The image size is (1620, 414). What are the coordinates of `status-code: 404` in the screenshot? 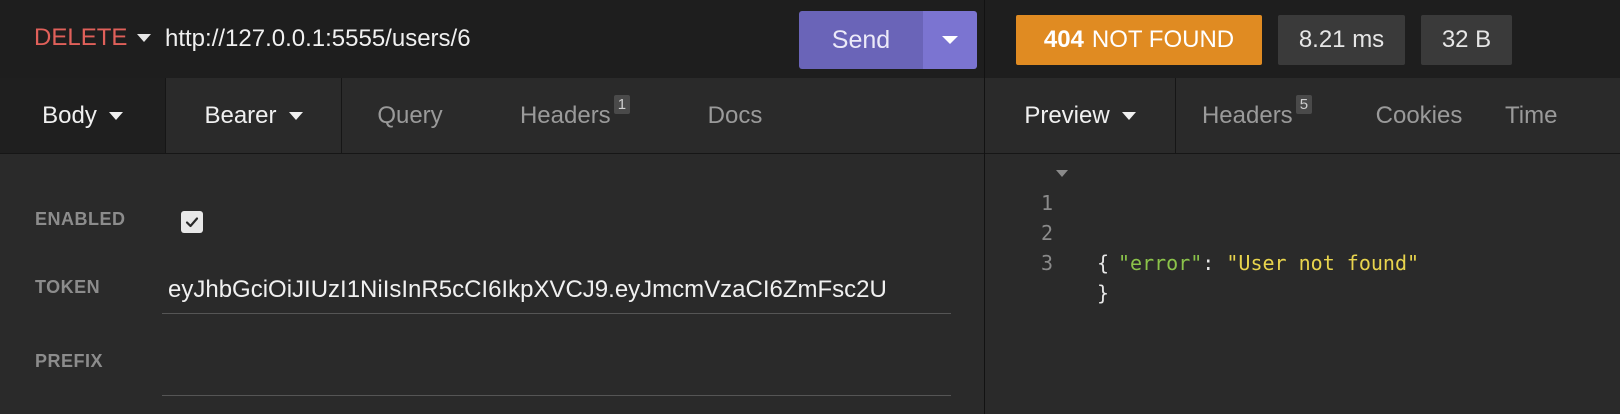 It's located at (1063, 39).